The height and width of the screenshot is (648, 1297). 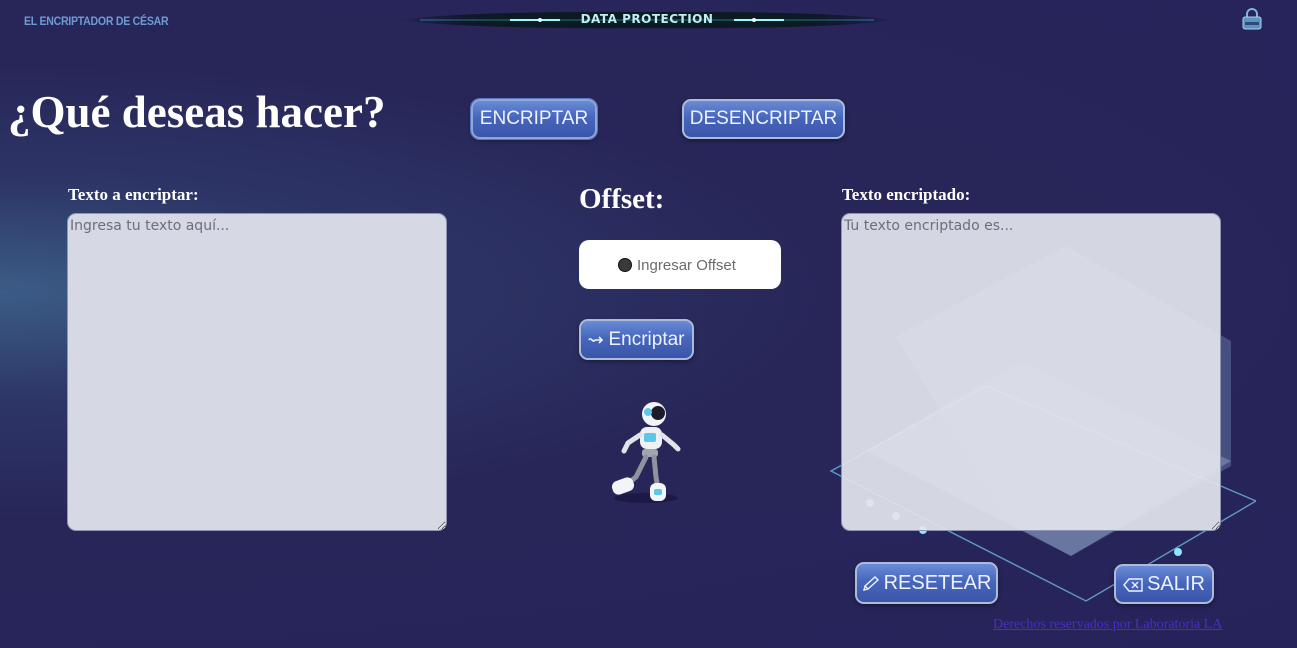 What do you see at coordinates (1176, 584) in the screenshot?
I see `exit-label: SALIR` at bounding box center [1176, 584].